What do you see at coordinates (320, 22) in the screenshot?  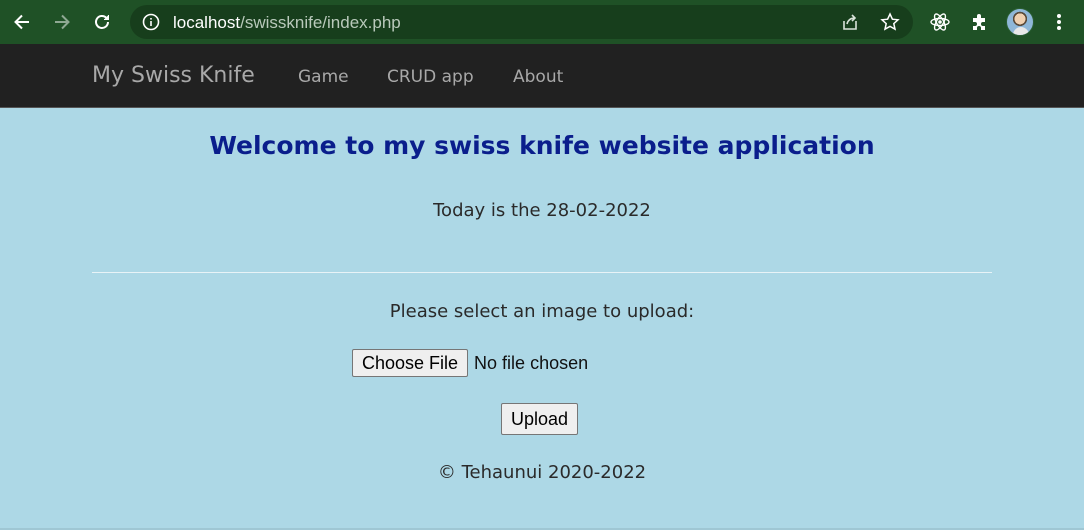 I see `url-path: /swissknife/index.php` at bounding box center [320, 22].